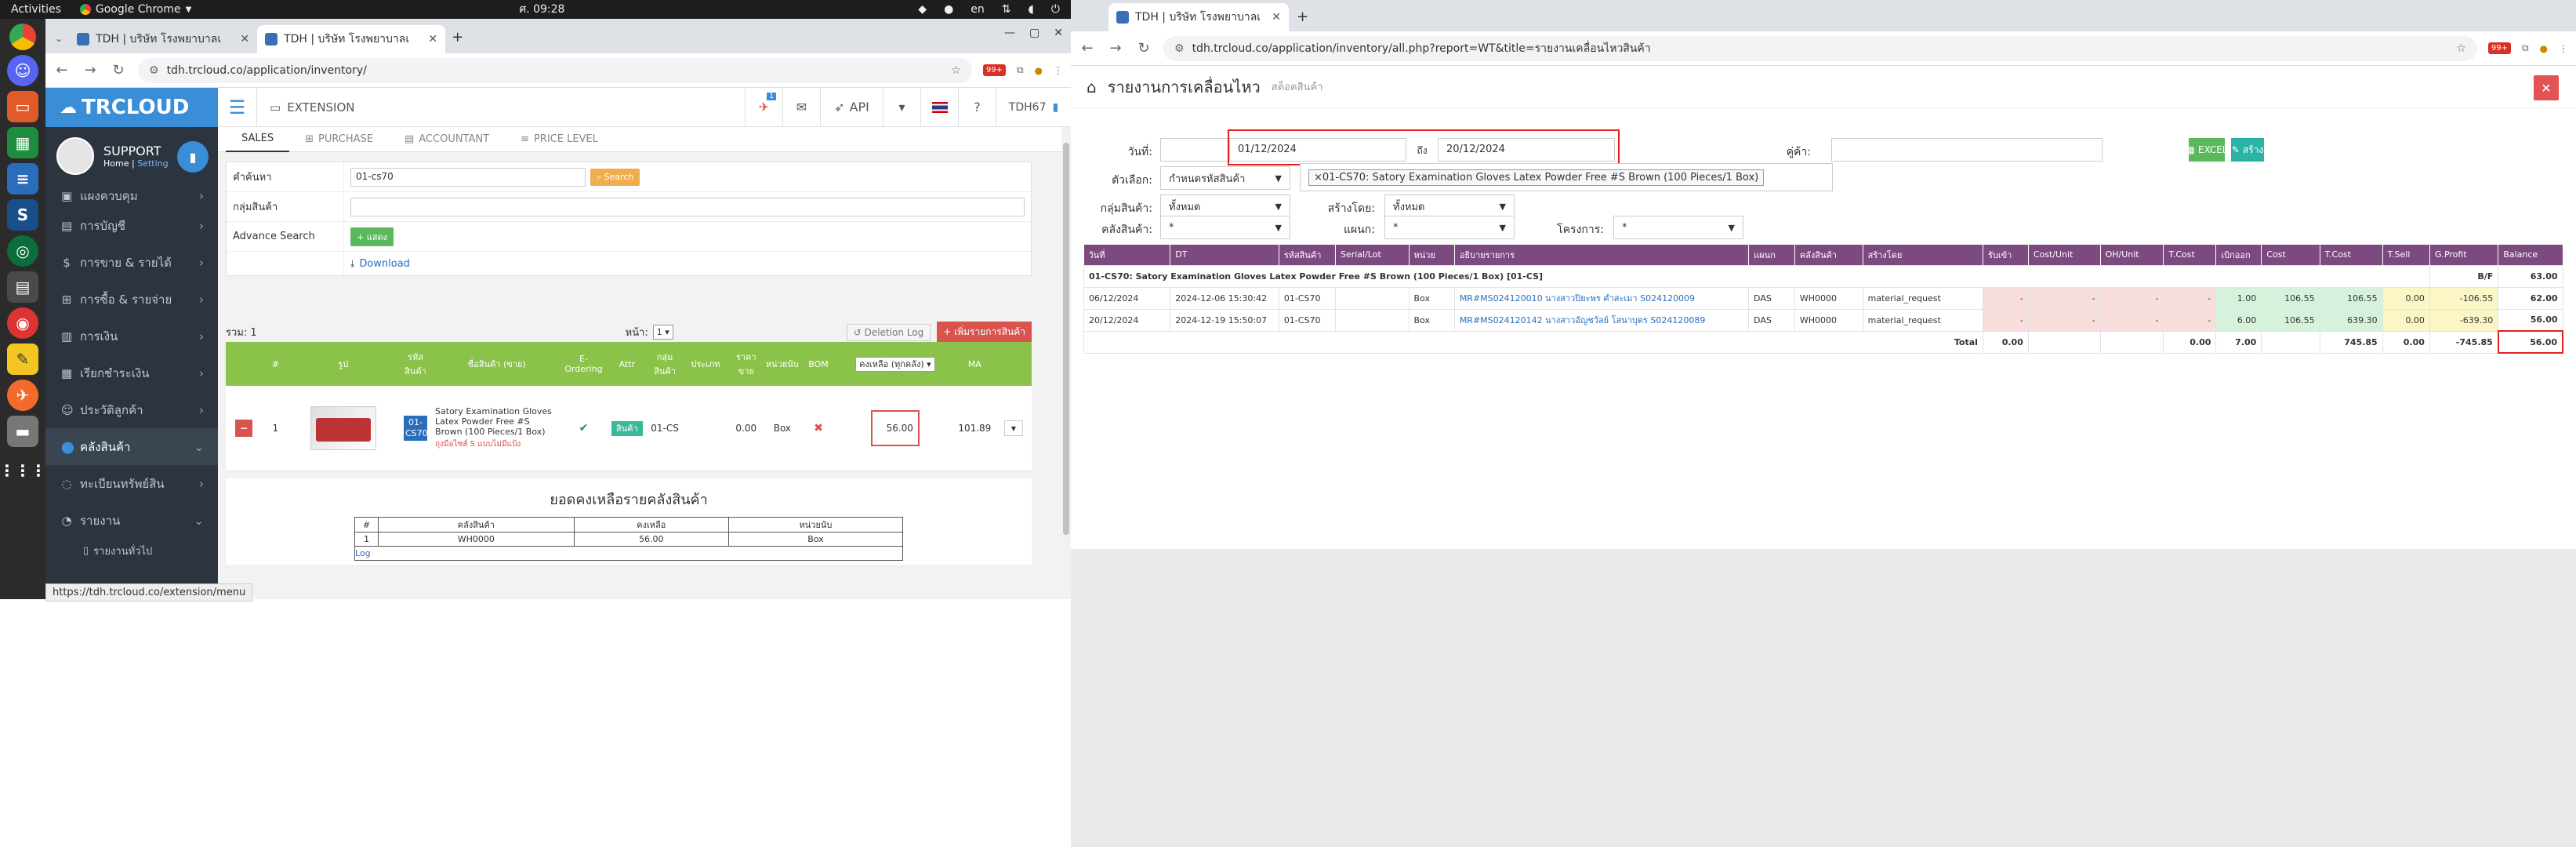 Image resolution: width=2576 pixels, height=847 pixels. Describe the element at coordinates (1066, 339) in the screenshot. I see `scroll-thumb` at that location.